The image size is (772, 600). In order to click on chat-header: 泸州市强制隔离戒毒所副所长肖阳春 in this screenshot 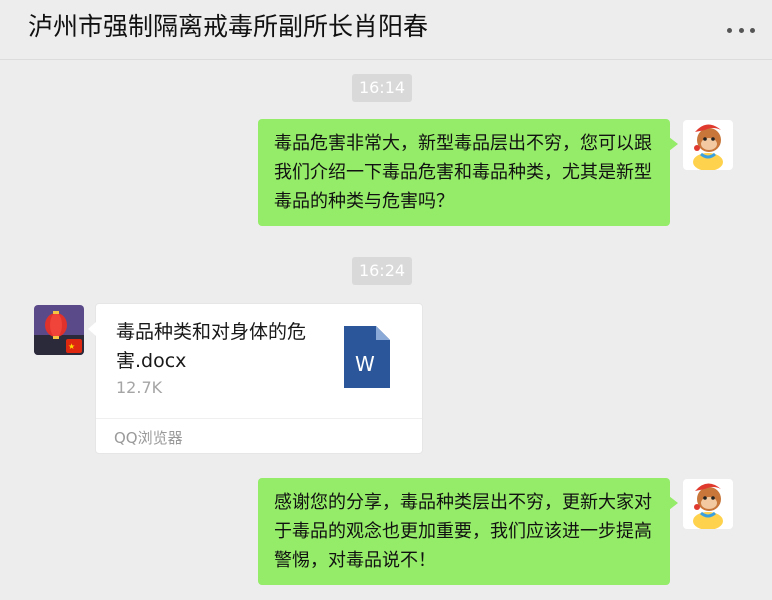, I will do `click(386, 30)`.